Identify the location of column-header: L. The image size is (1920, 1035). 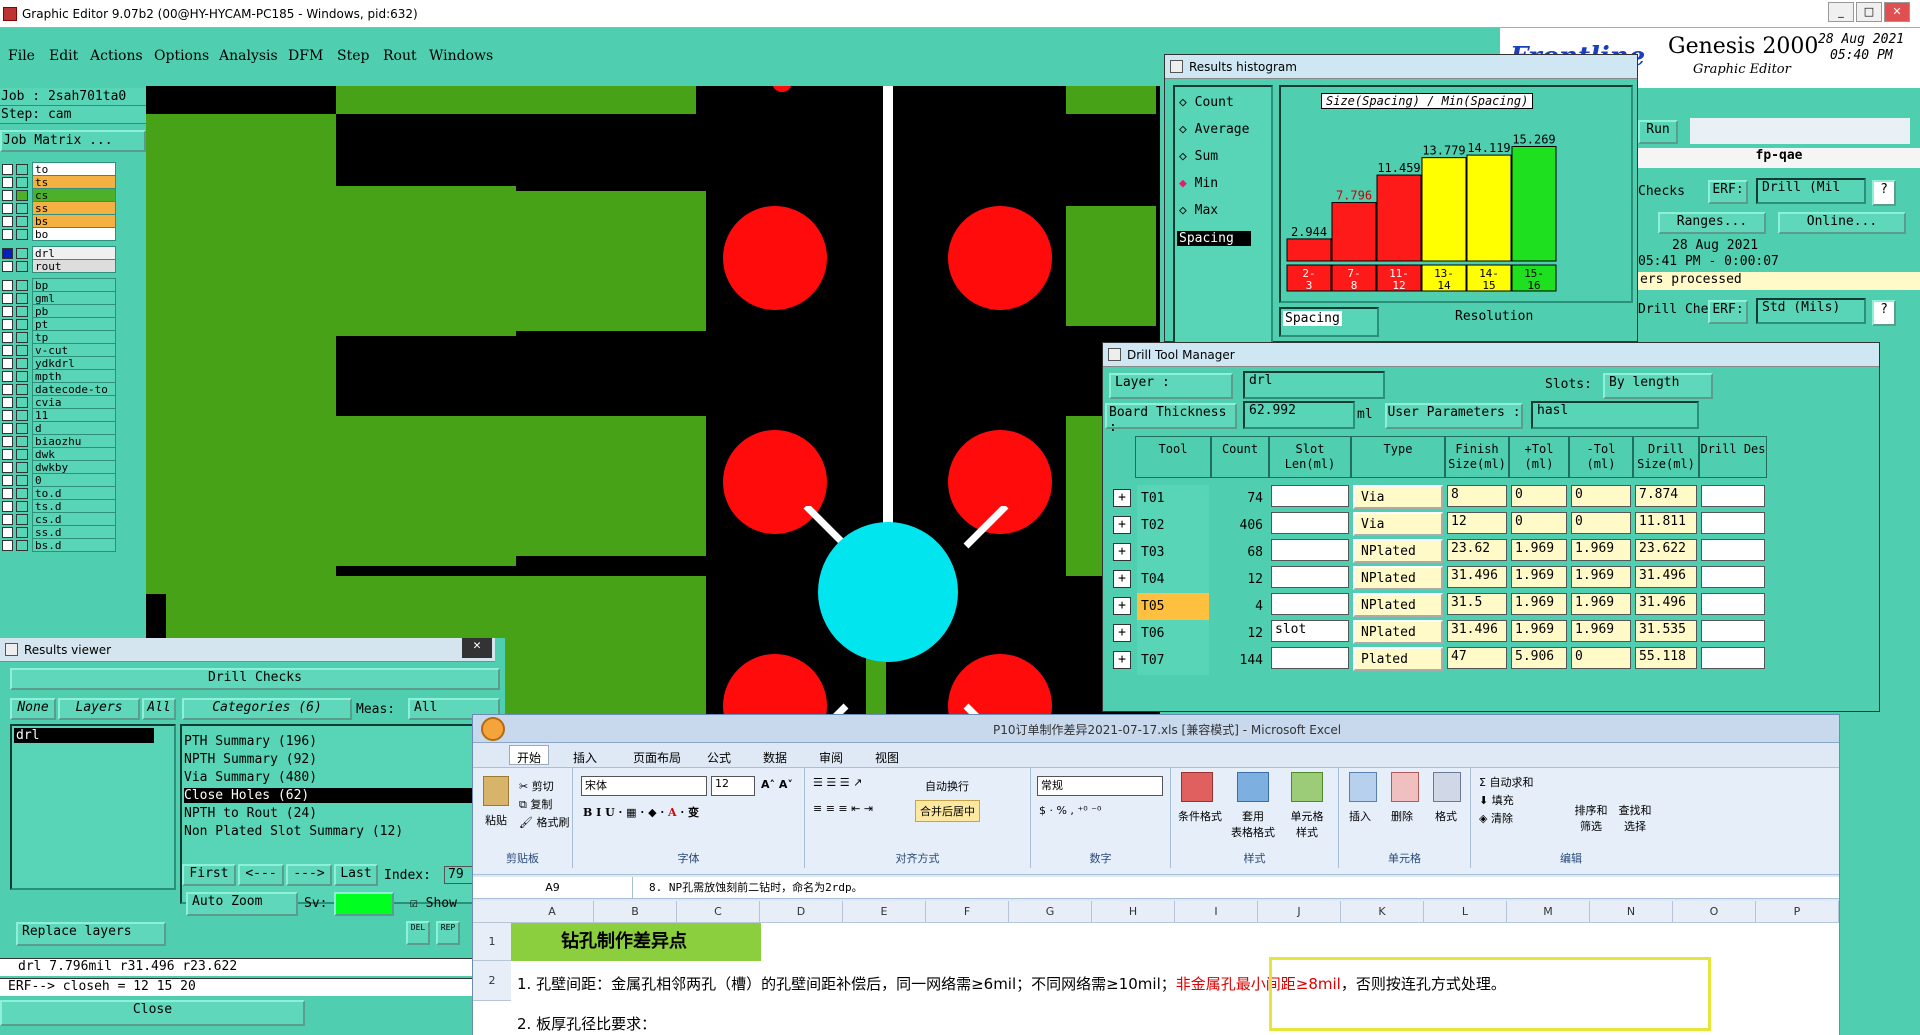
(1465, 912).